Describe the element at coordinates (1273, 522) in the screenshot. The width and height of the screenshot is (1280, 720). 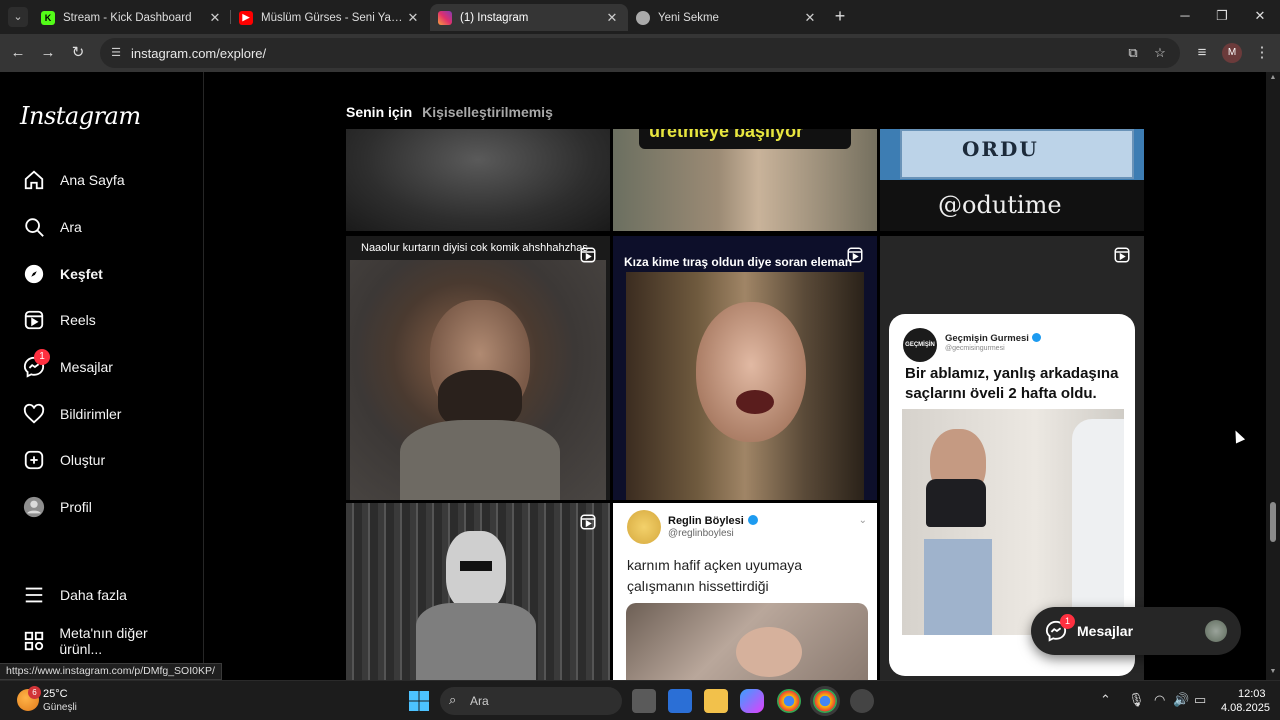
I see `scrollbar-thumb` at that location.